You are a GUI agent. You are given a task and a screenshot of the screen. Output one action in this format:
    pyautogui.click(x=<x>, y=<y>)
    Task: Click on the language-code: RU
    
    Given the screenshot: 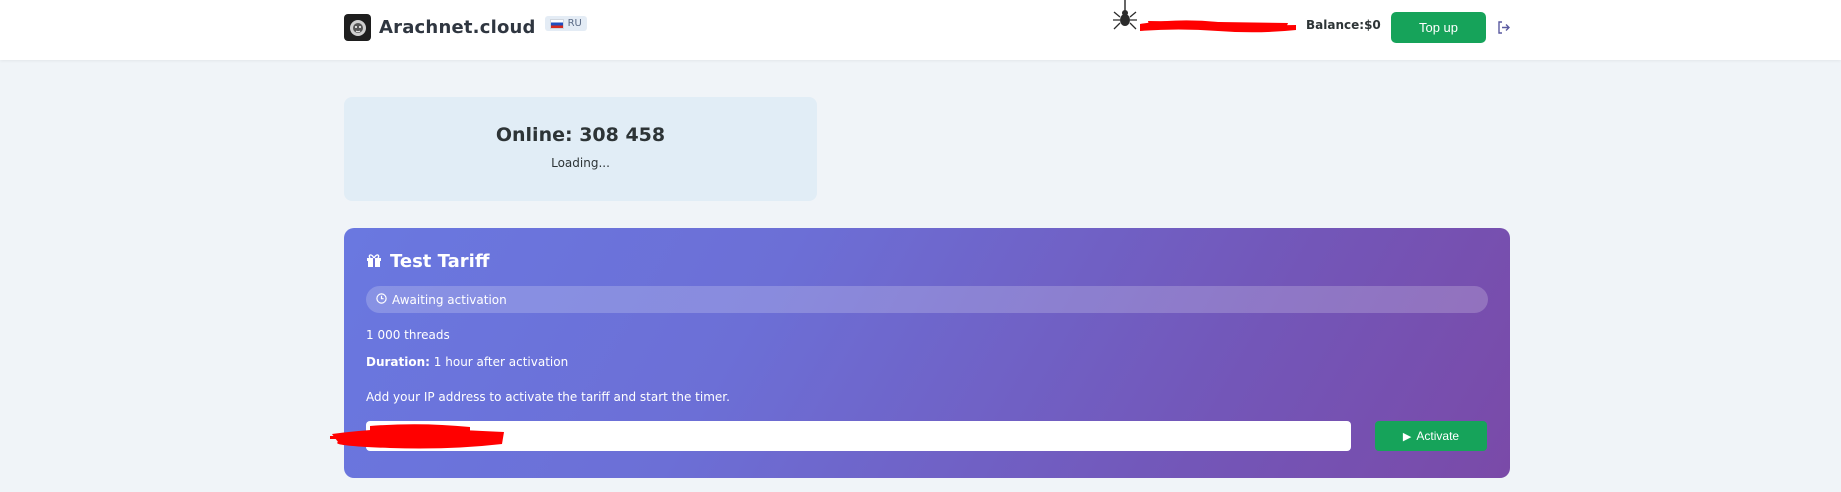 What is the action you would take?
    pyautogui.click(x=574, y=23)
    